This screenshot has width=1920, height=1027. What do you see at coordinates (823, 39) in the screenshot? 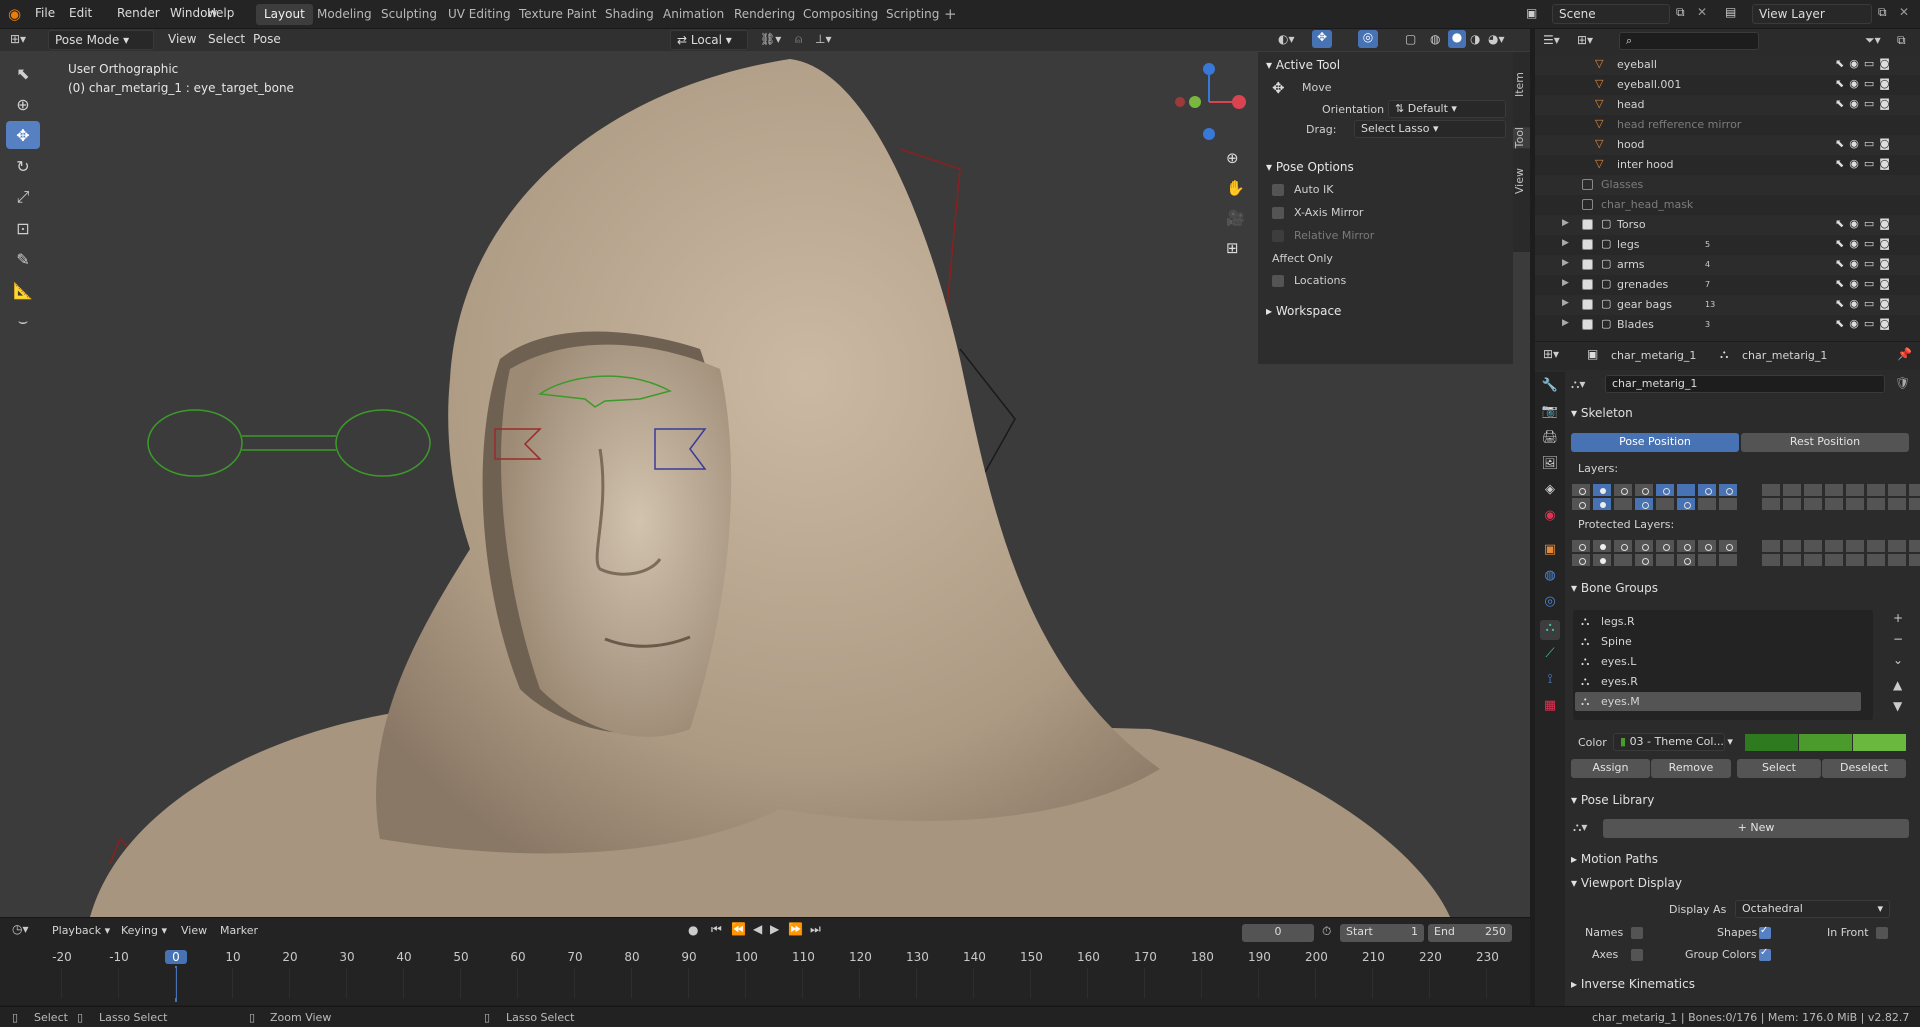
I see `proportional-icon: ⊥▾` at bounding box center [823, 39].